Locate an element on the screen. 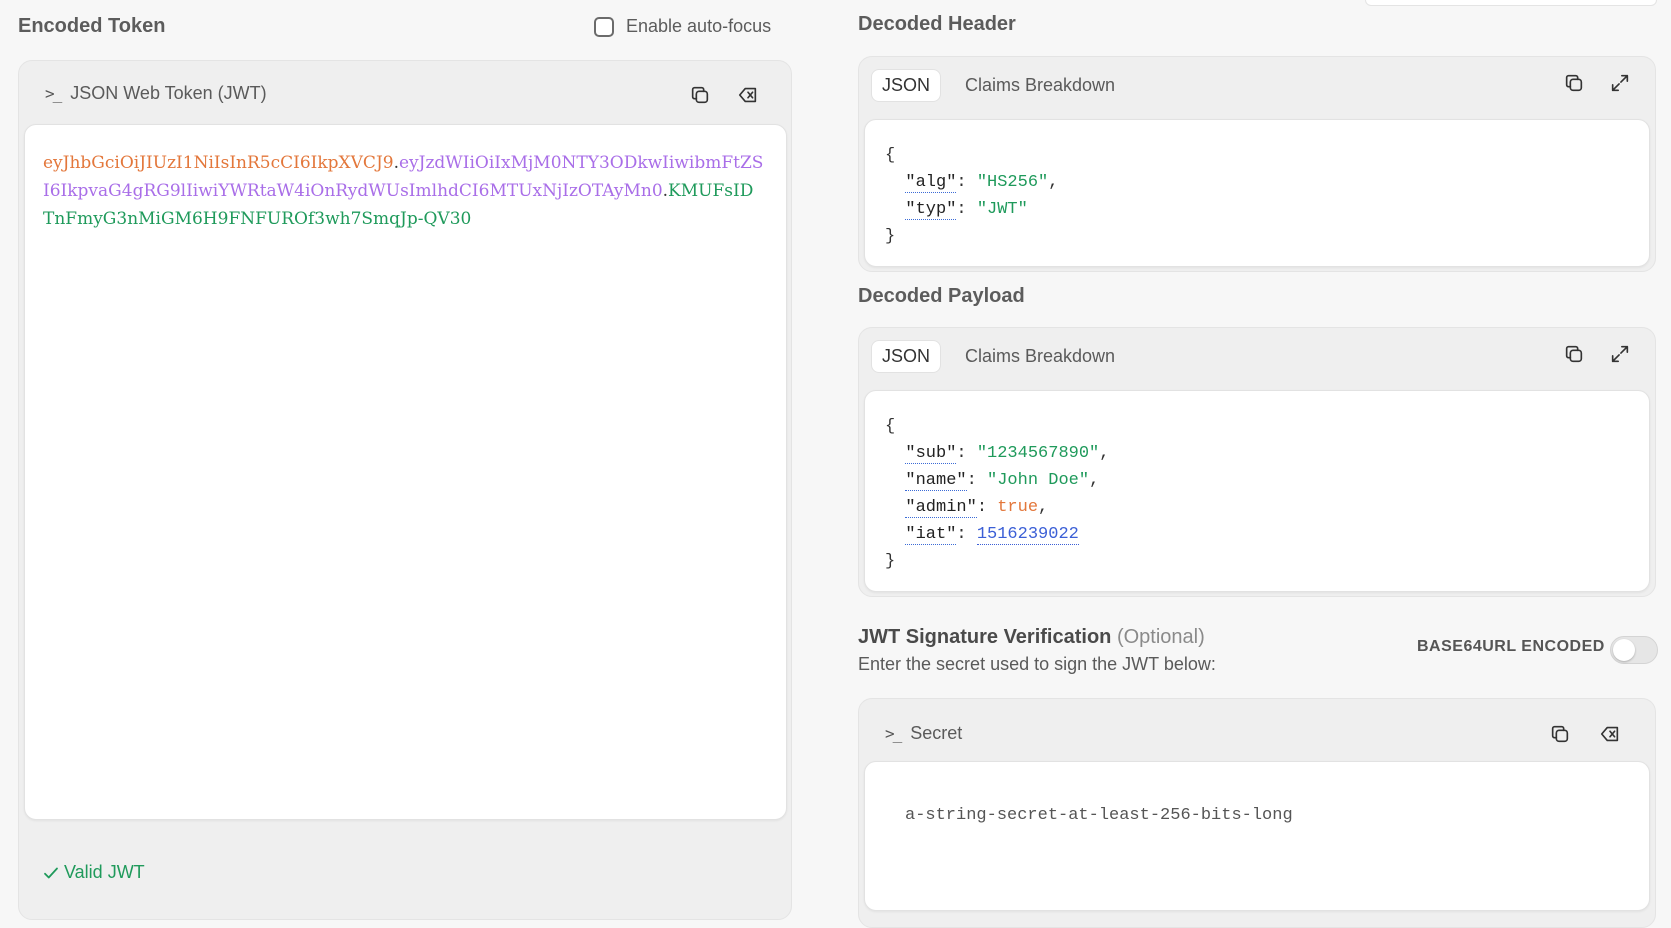 This screenshot has width=1671, height=928. secret-panel-title: >_ Secret is located at coordinates (923, 733).